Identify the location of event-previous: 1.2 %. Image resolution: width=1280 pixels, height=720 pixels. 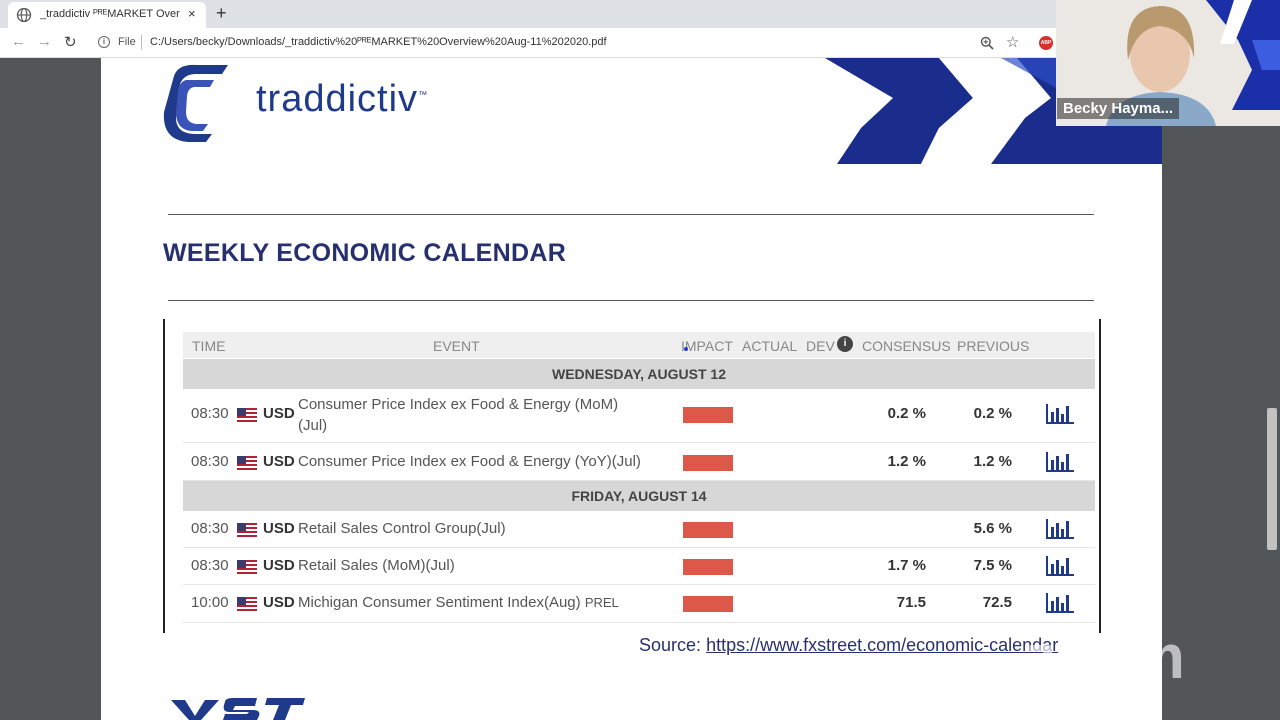
(992, 461).